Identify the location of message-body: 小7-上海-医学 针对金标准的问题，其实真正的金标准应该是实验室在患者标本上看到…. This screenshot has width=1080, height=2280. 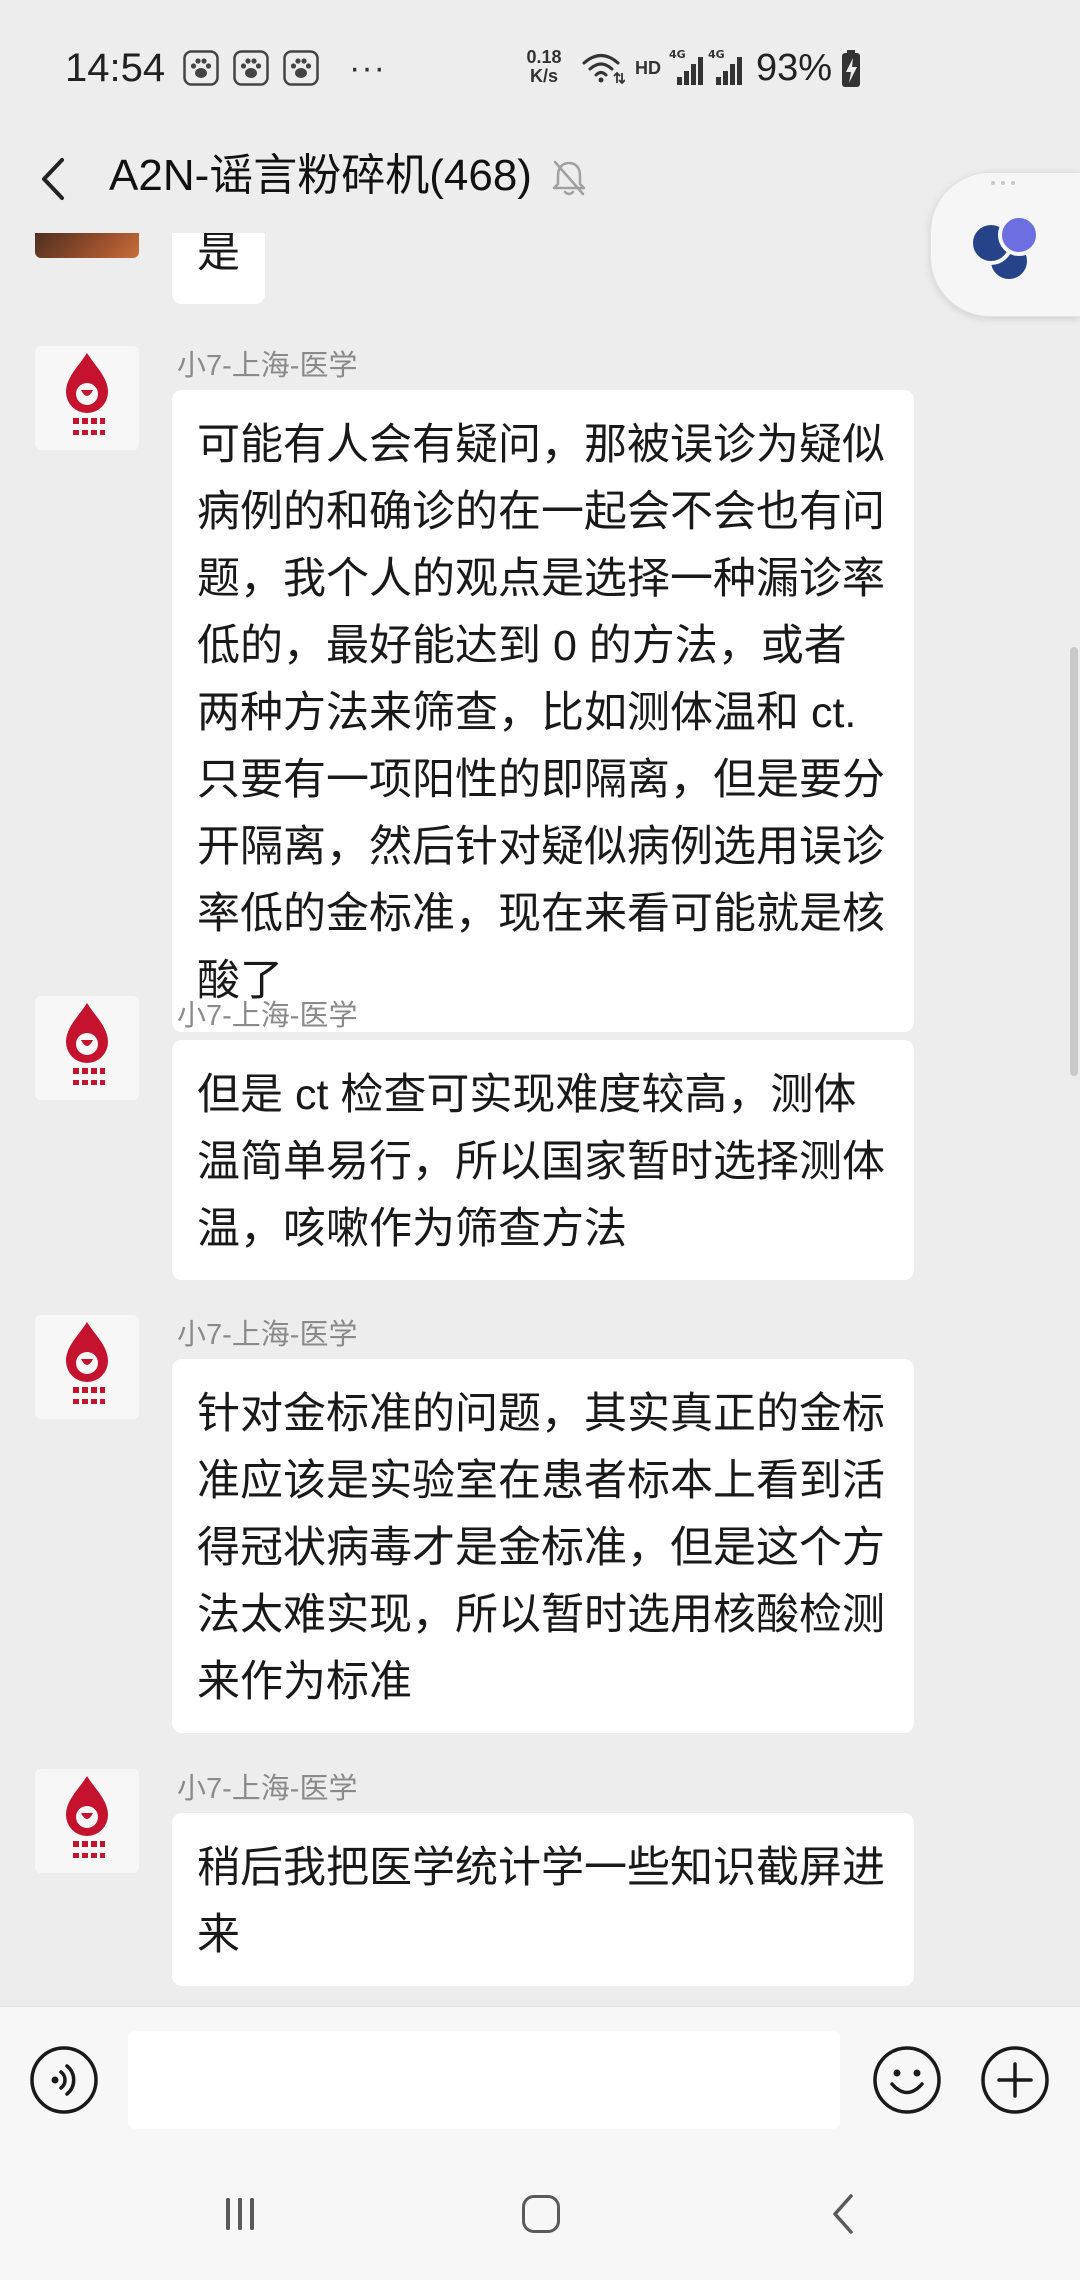
(552, 1524).